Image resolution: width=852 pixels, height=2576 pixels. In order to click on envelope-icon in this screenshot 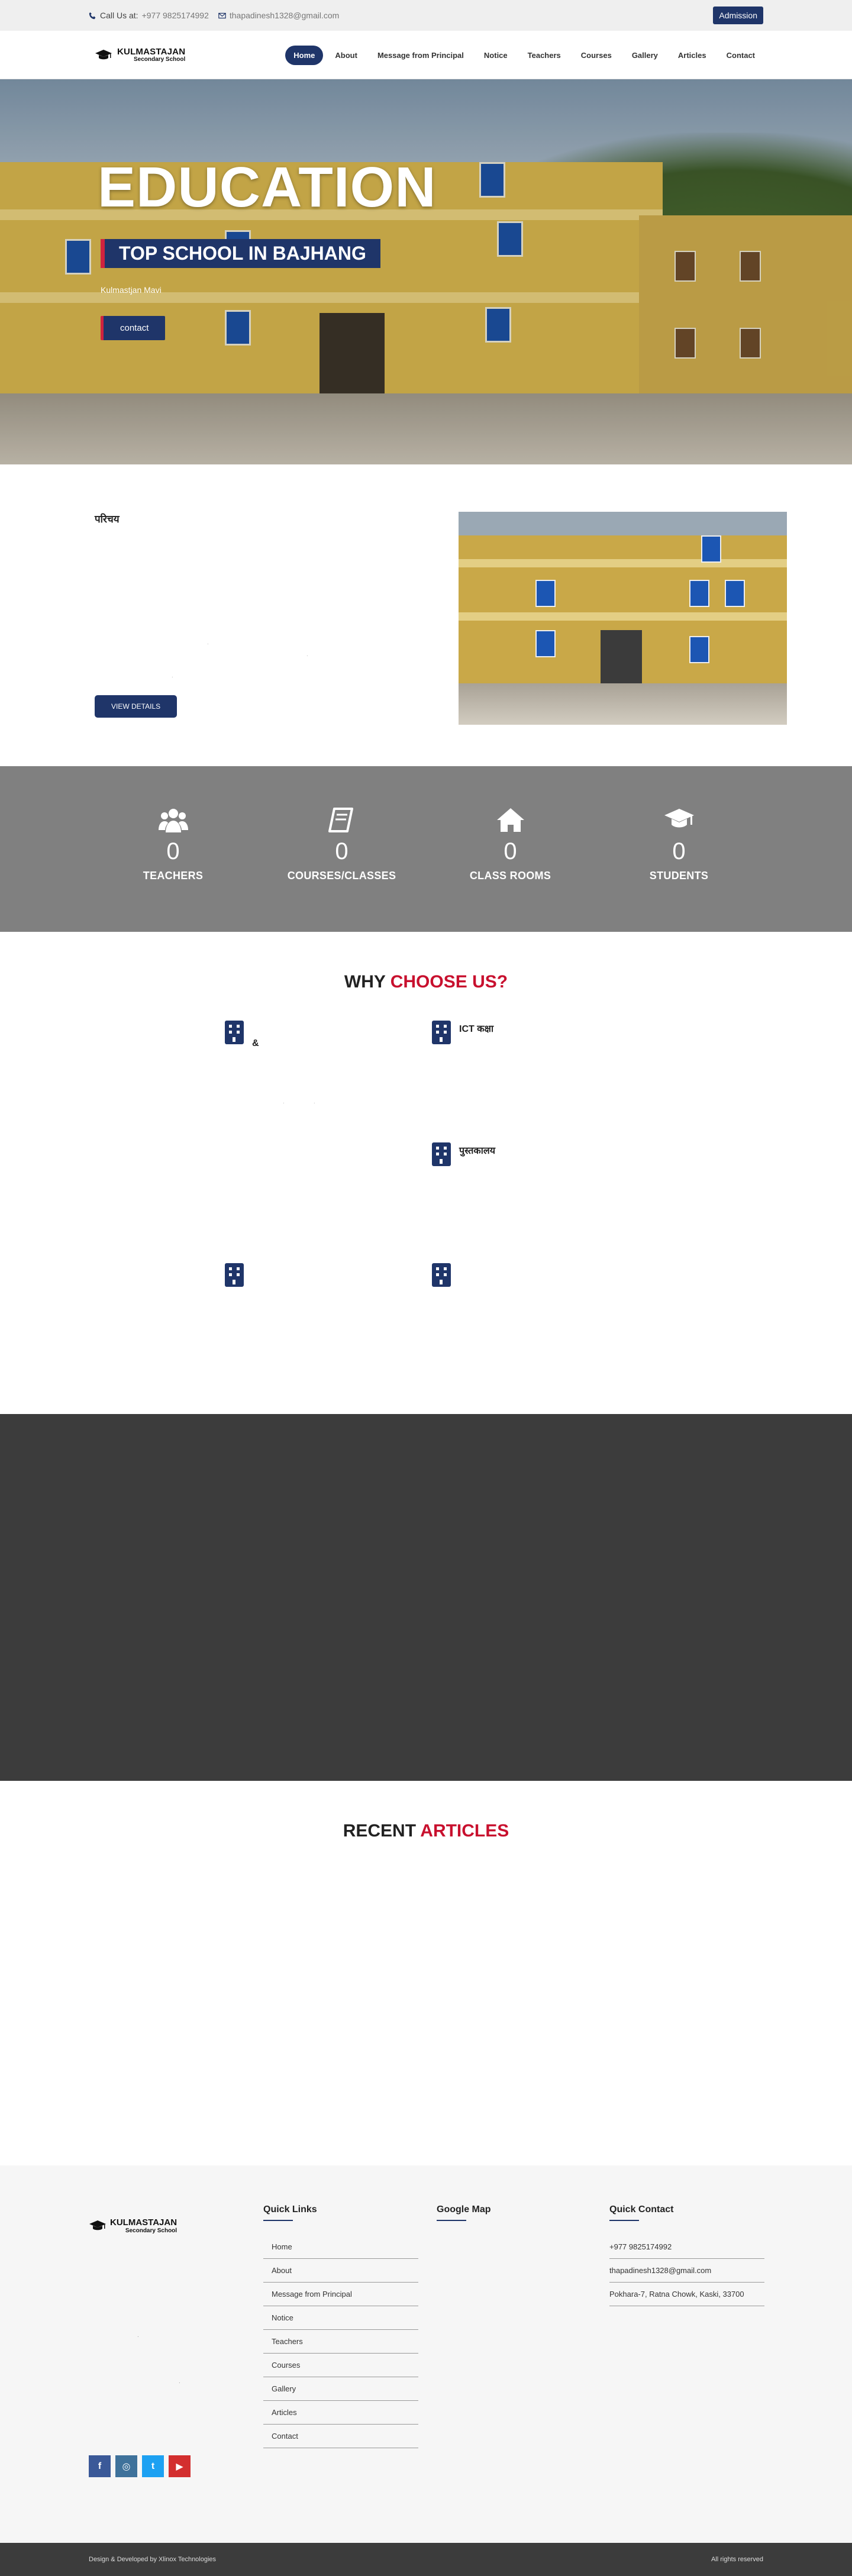, I will do `click(222, 15)`.